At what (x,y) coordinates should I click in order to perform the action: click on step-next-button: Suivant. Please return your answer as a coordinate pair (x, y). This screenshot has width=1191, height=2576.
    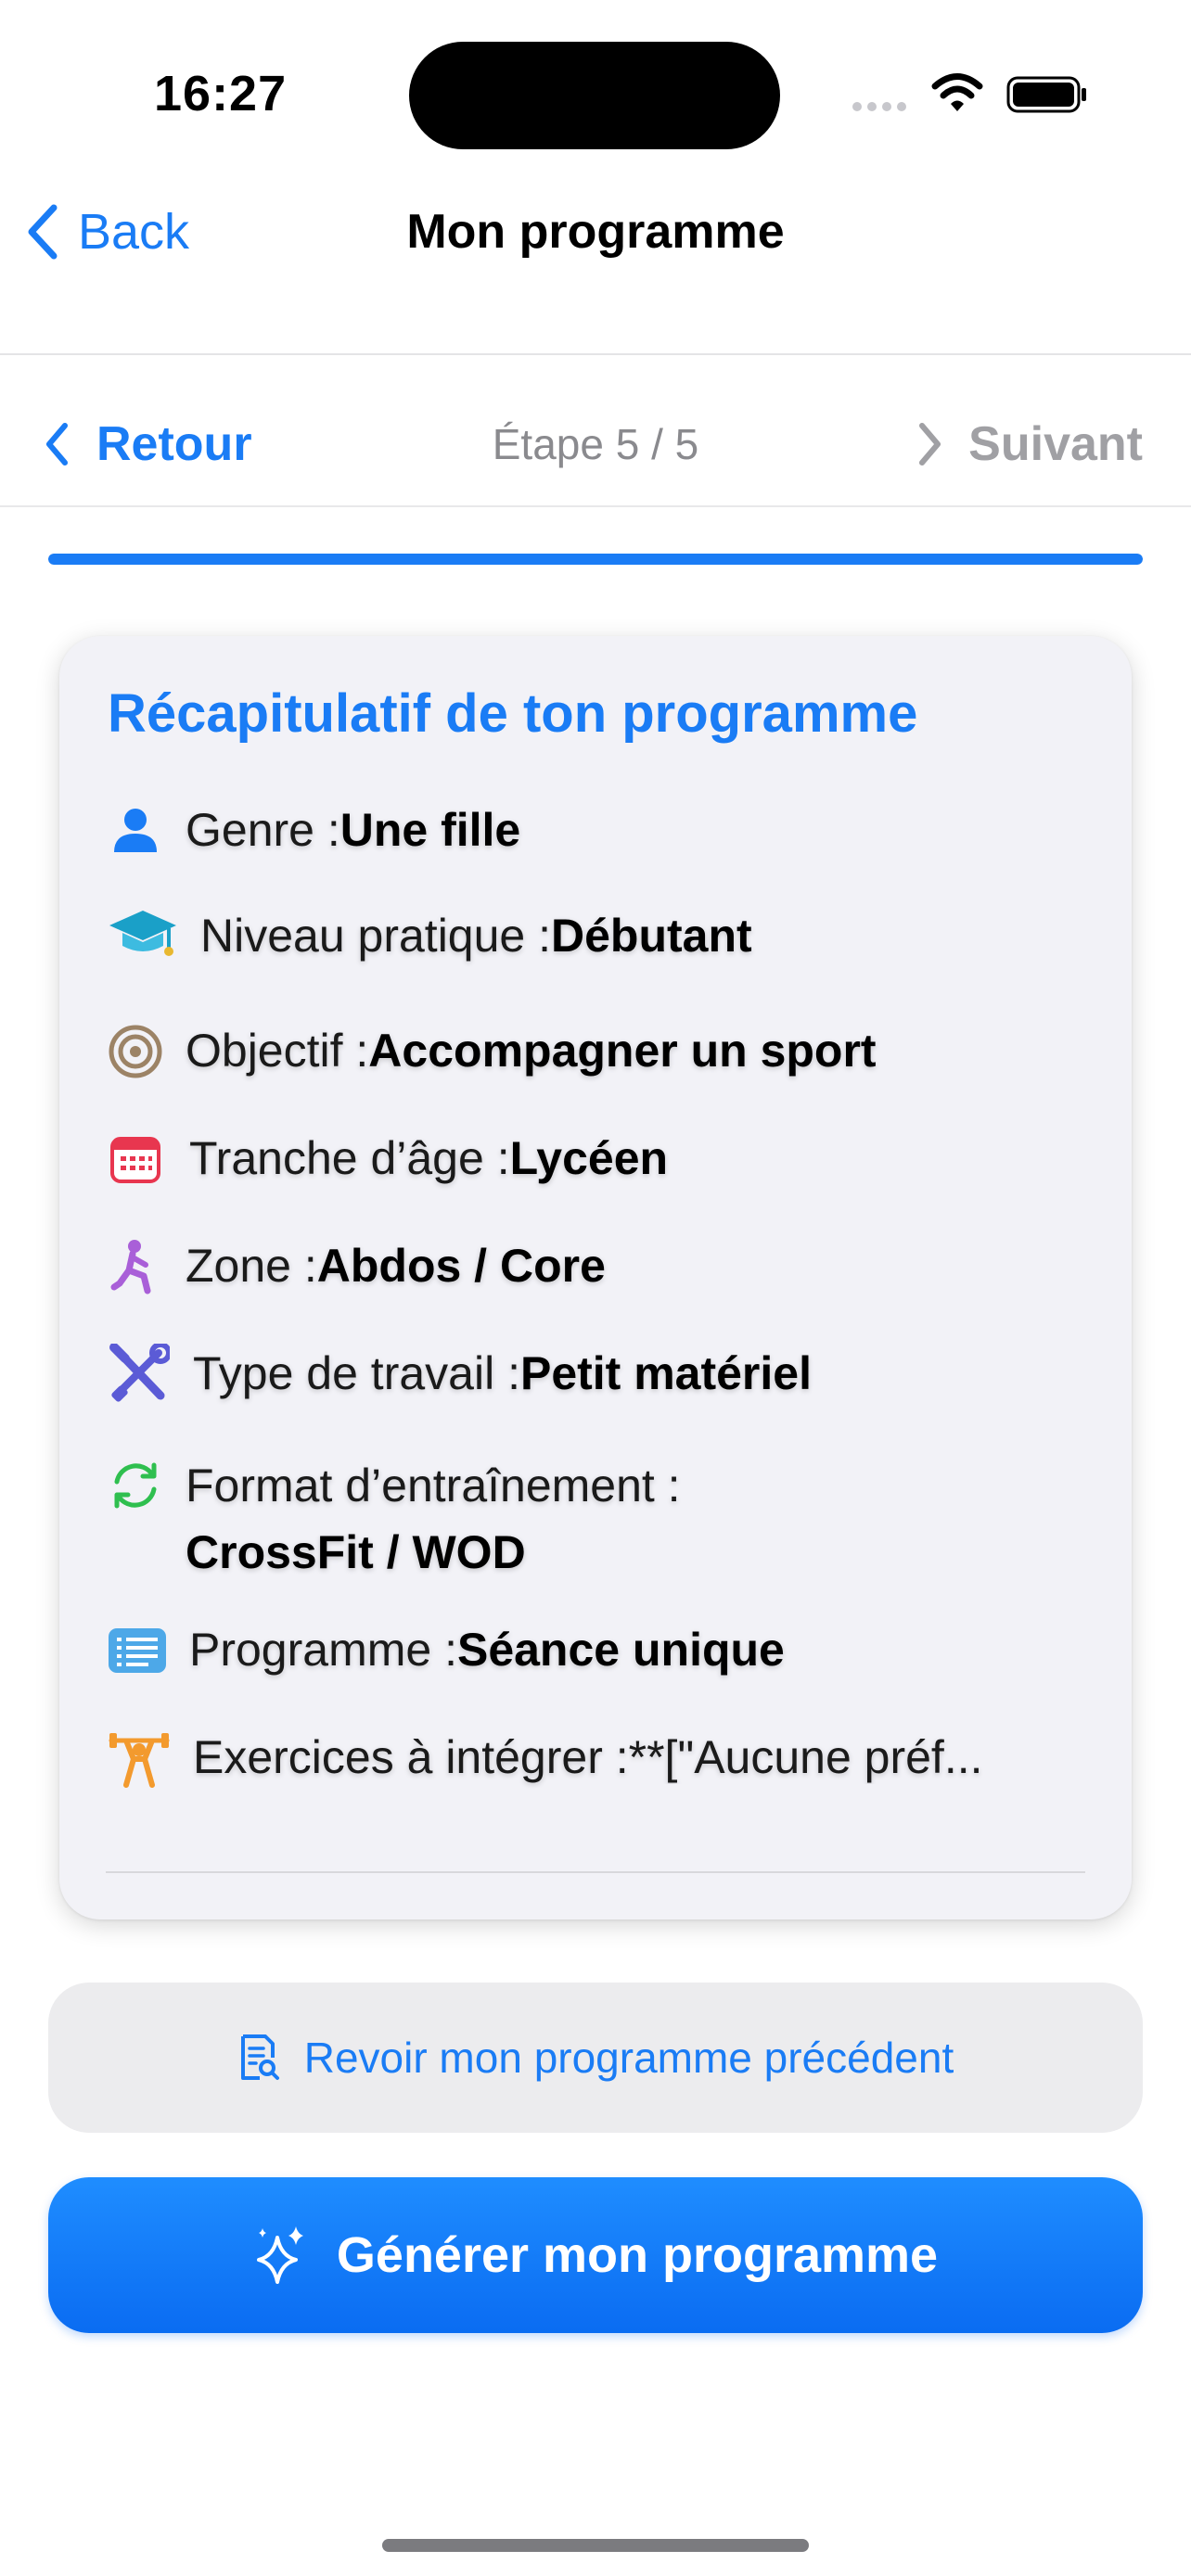
    Looking at the image, I should click on (1030, 445).